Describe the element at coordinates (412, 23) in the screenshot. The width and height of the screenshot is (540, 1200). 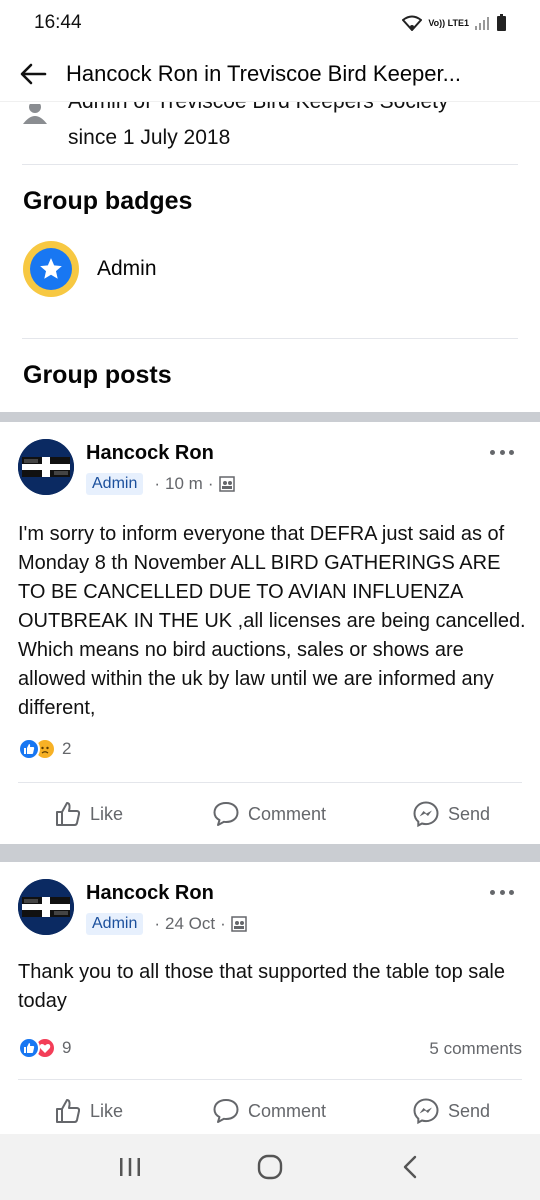
I see `wifi-icon` at that location.